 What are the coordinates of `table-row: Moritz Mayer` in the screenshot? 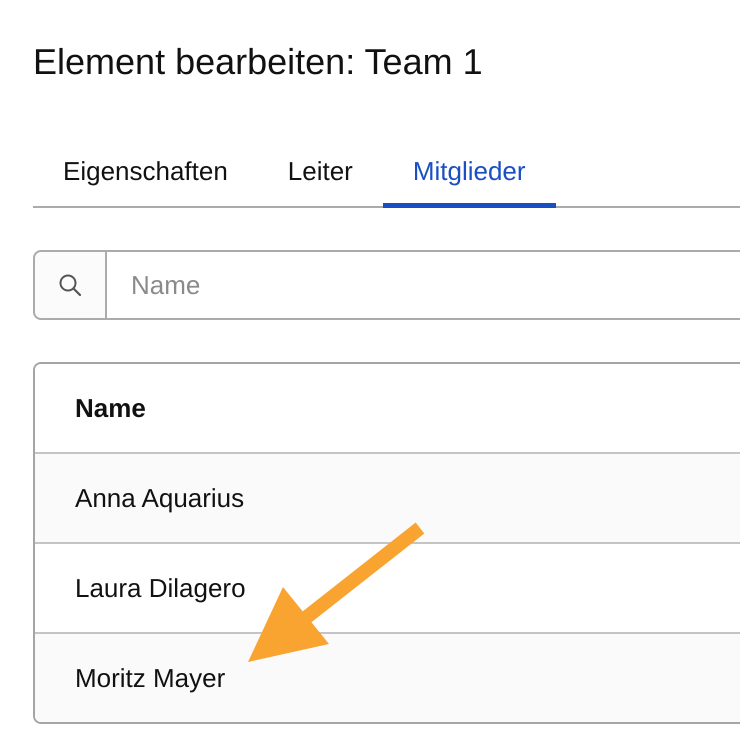 It's located at (387, 677).